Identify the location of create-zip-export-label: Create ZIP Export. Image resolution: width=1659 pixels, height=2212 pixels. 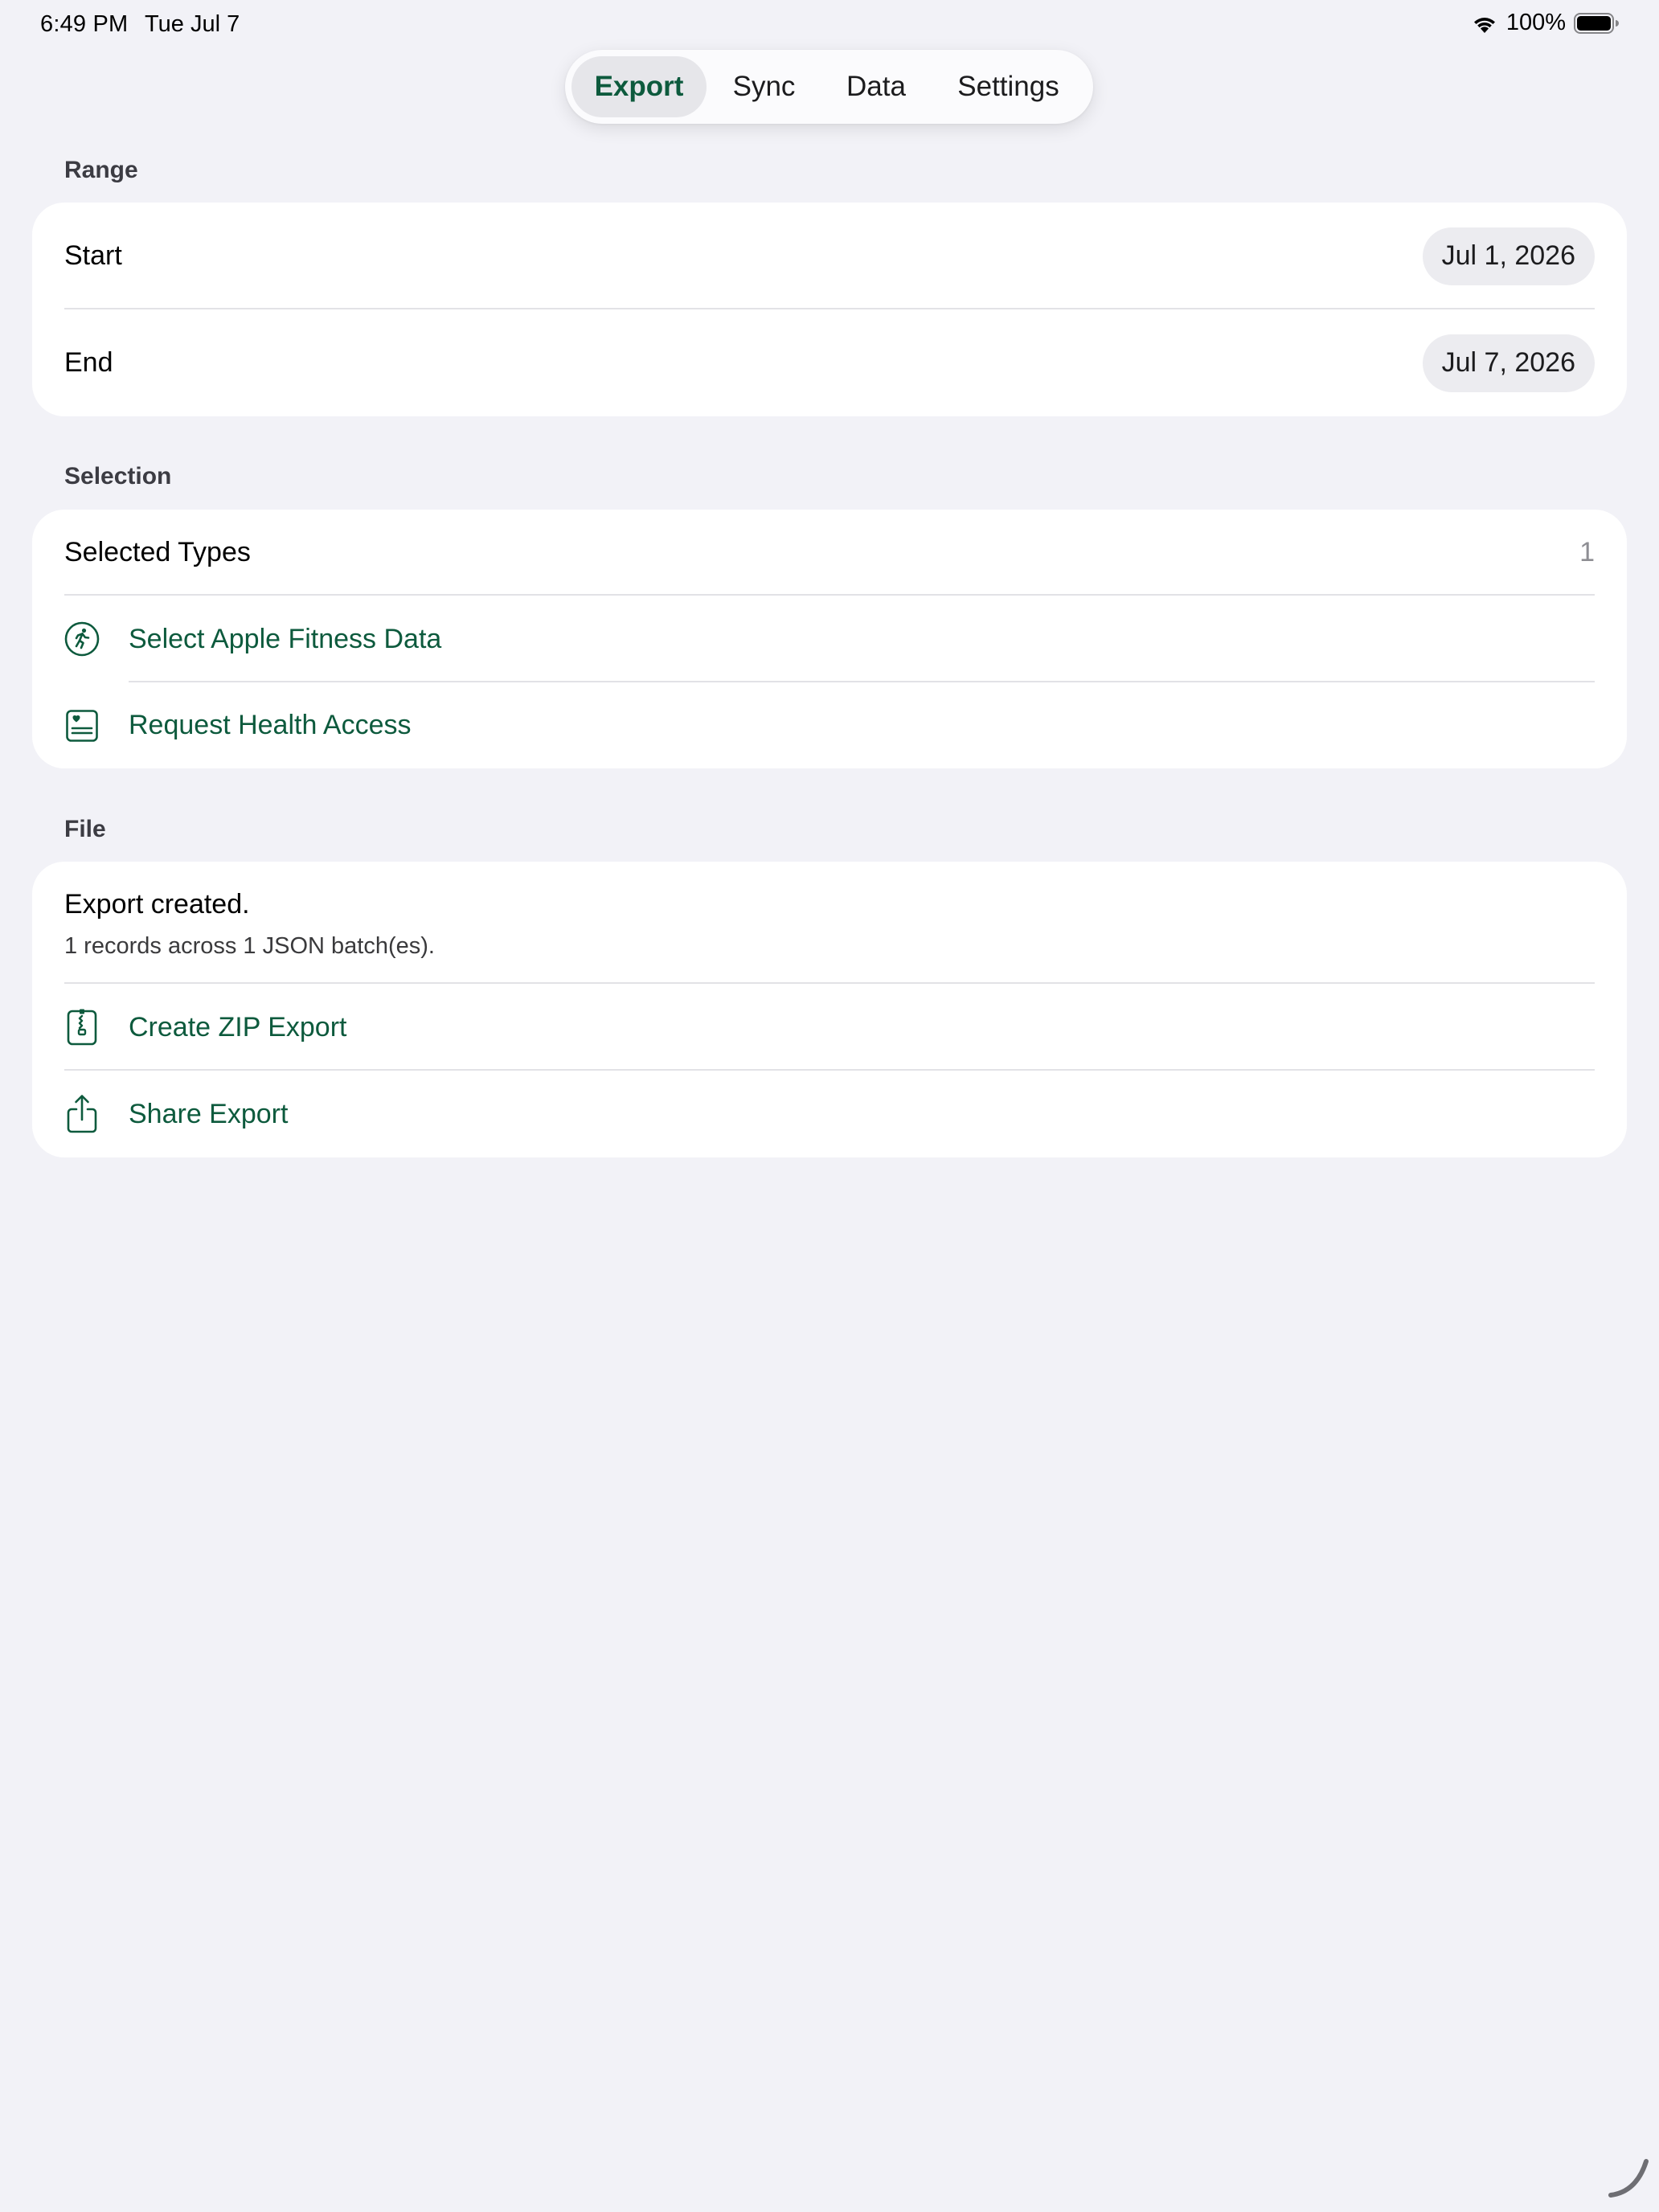
(238, 1027).